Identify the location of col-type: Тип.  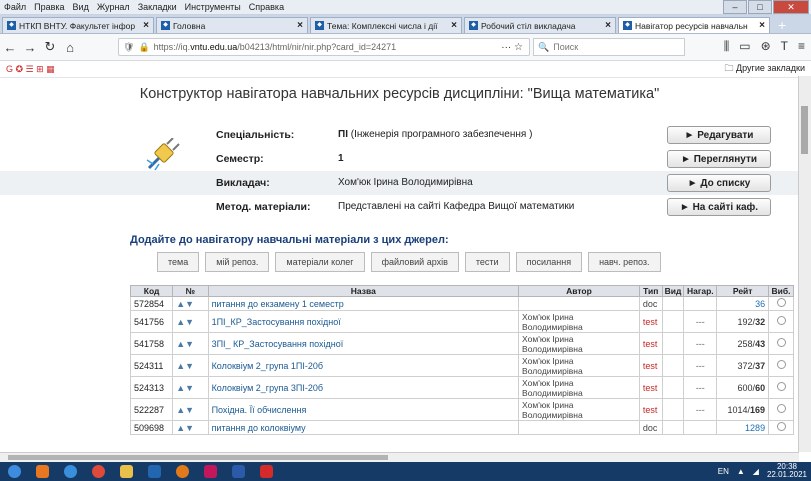
(650, 291).